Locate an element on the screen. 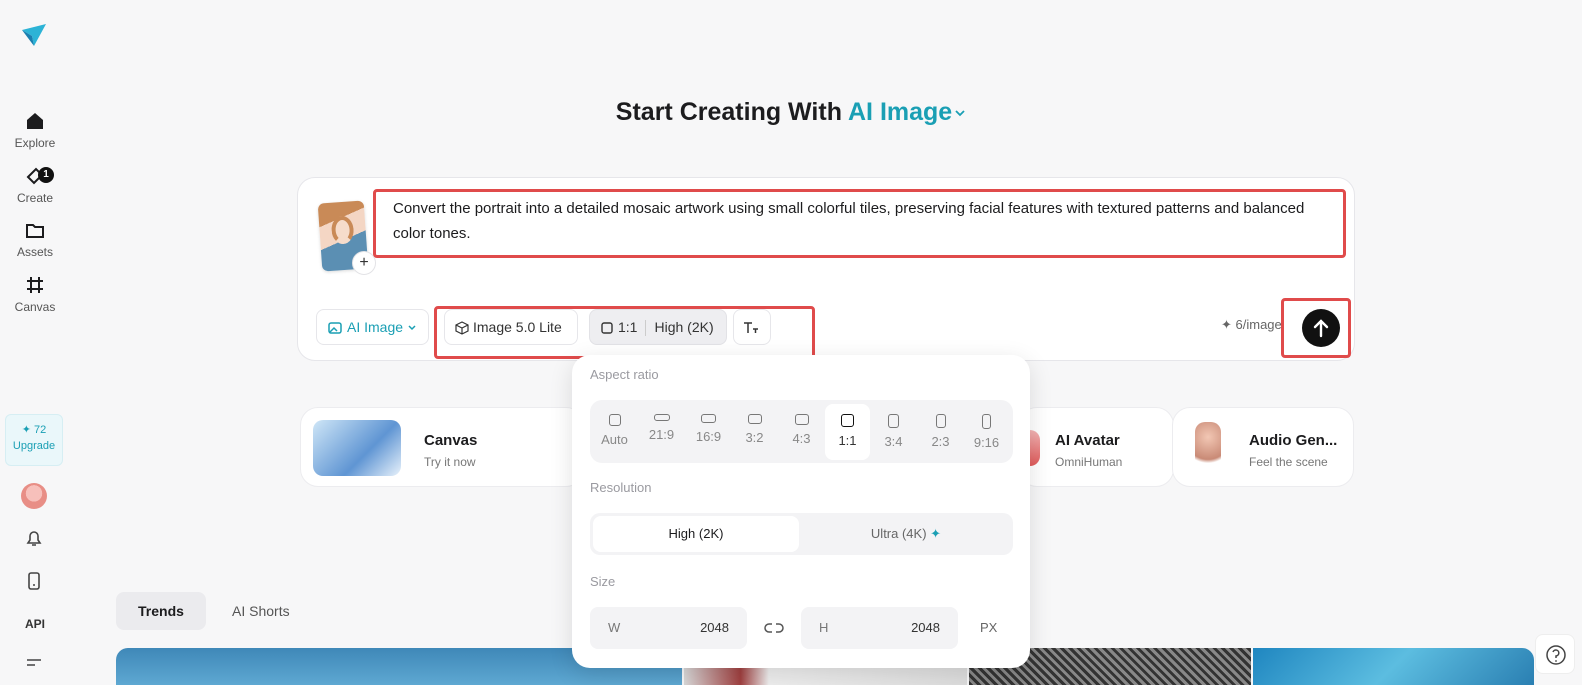 This screenshot has width=1582, height=685. width-value: 2048 is located at coordinates (714, 627).